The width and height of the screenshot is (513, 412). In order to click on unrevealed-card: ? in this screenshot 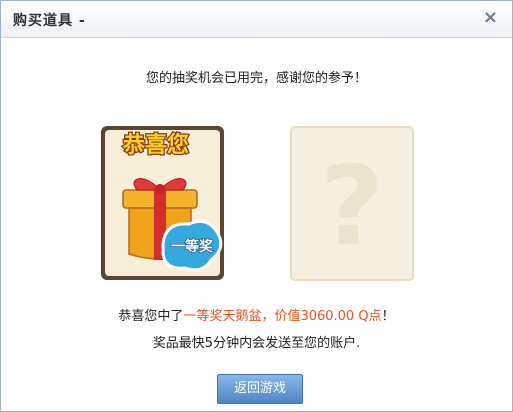, I will do `click(352, 203)`.